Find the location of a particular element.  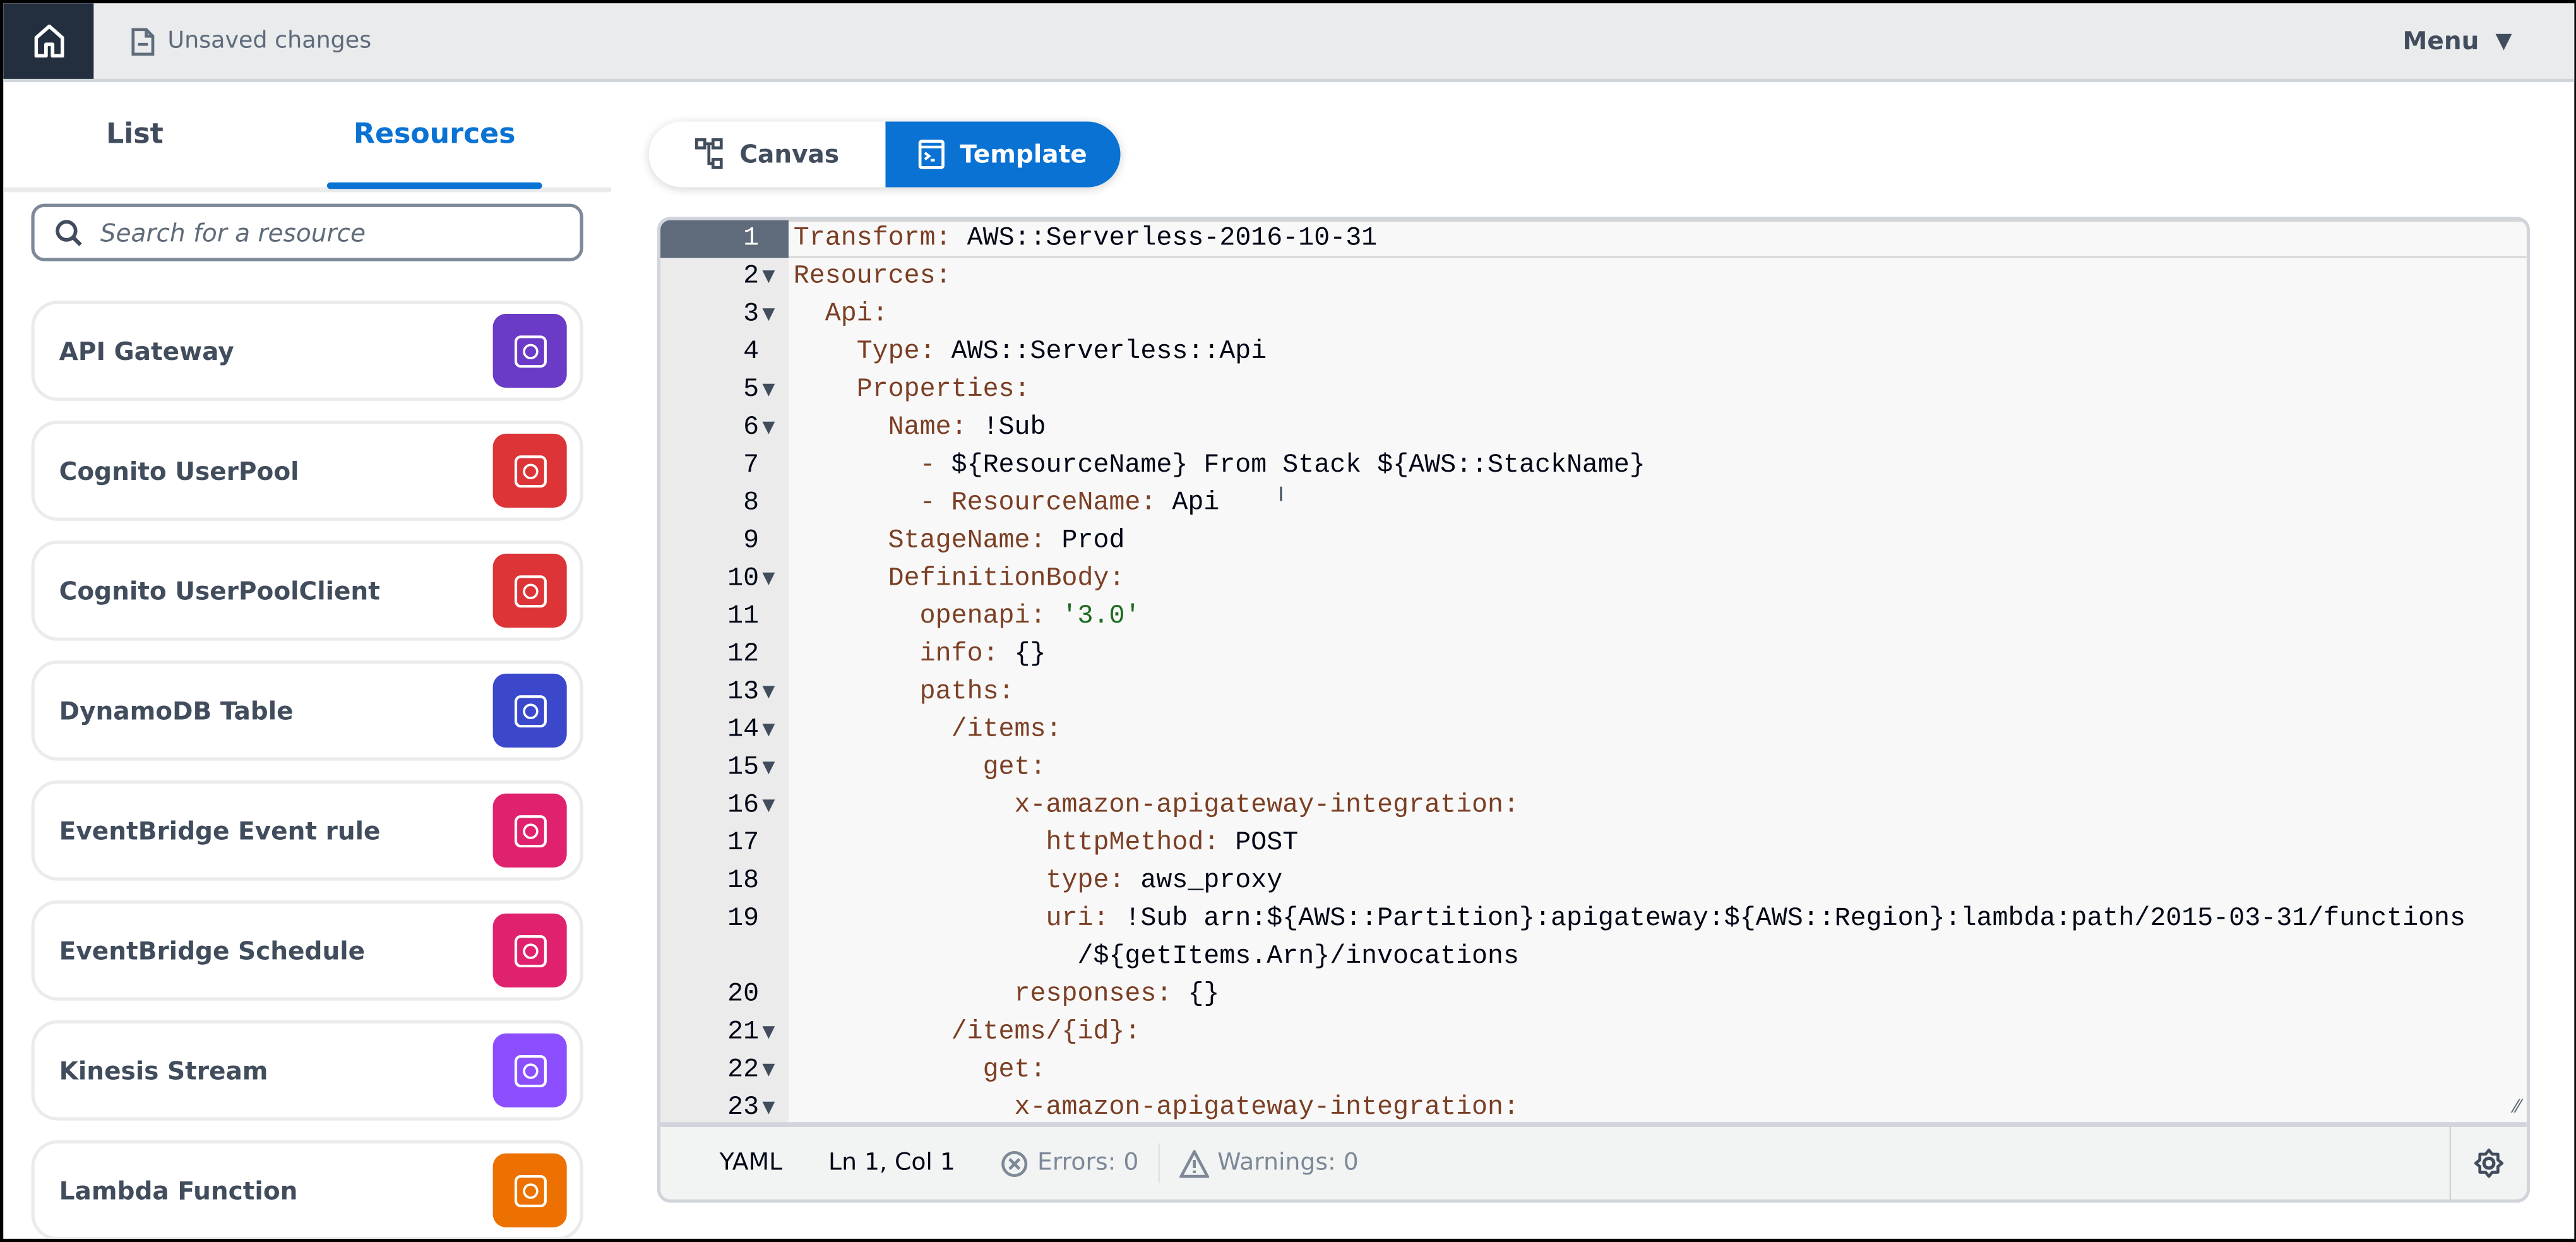

errors-indicator: Errors: 0 is located at coordinates (1069, 1163).